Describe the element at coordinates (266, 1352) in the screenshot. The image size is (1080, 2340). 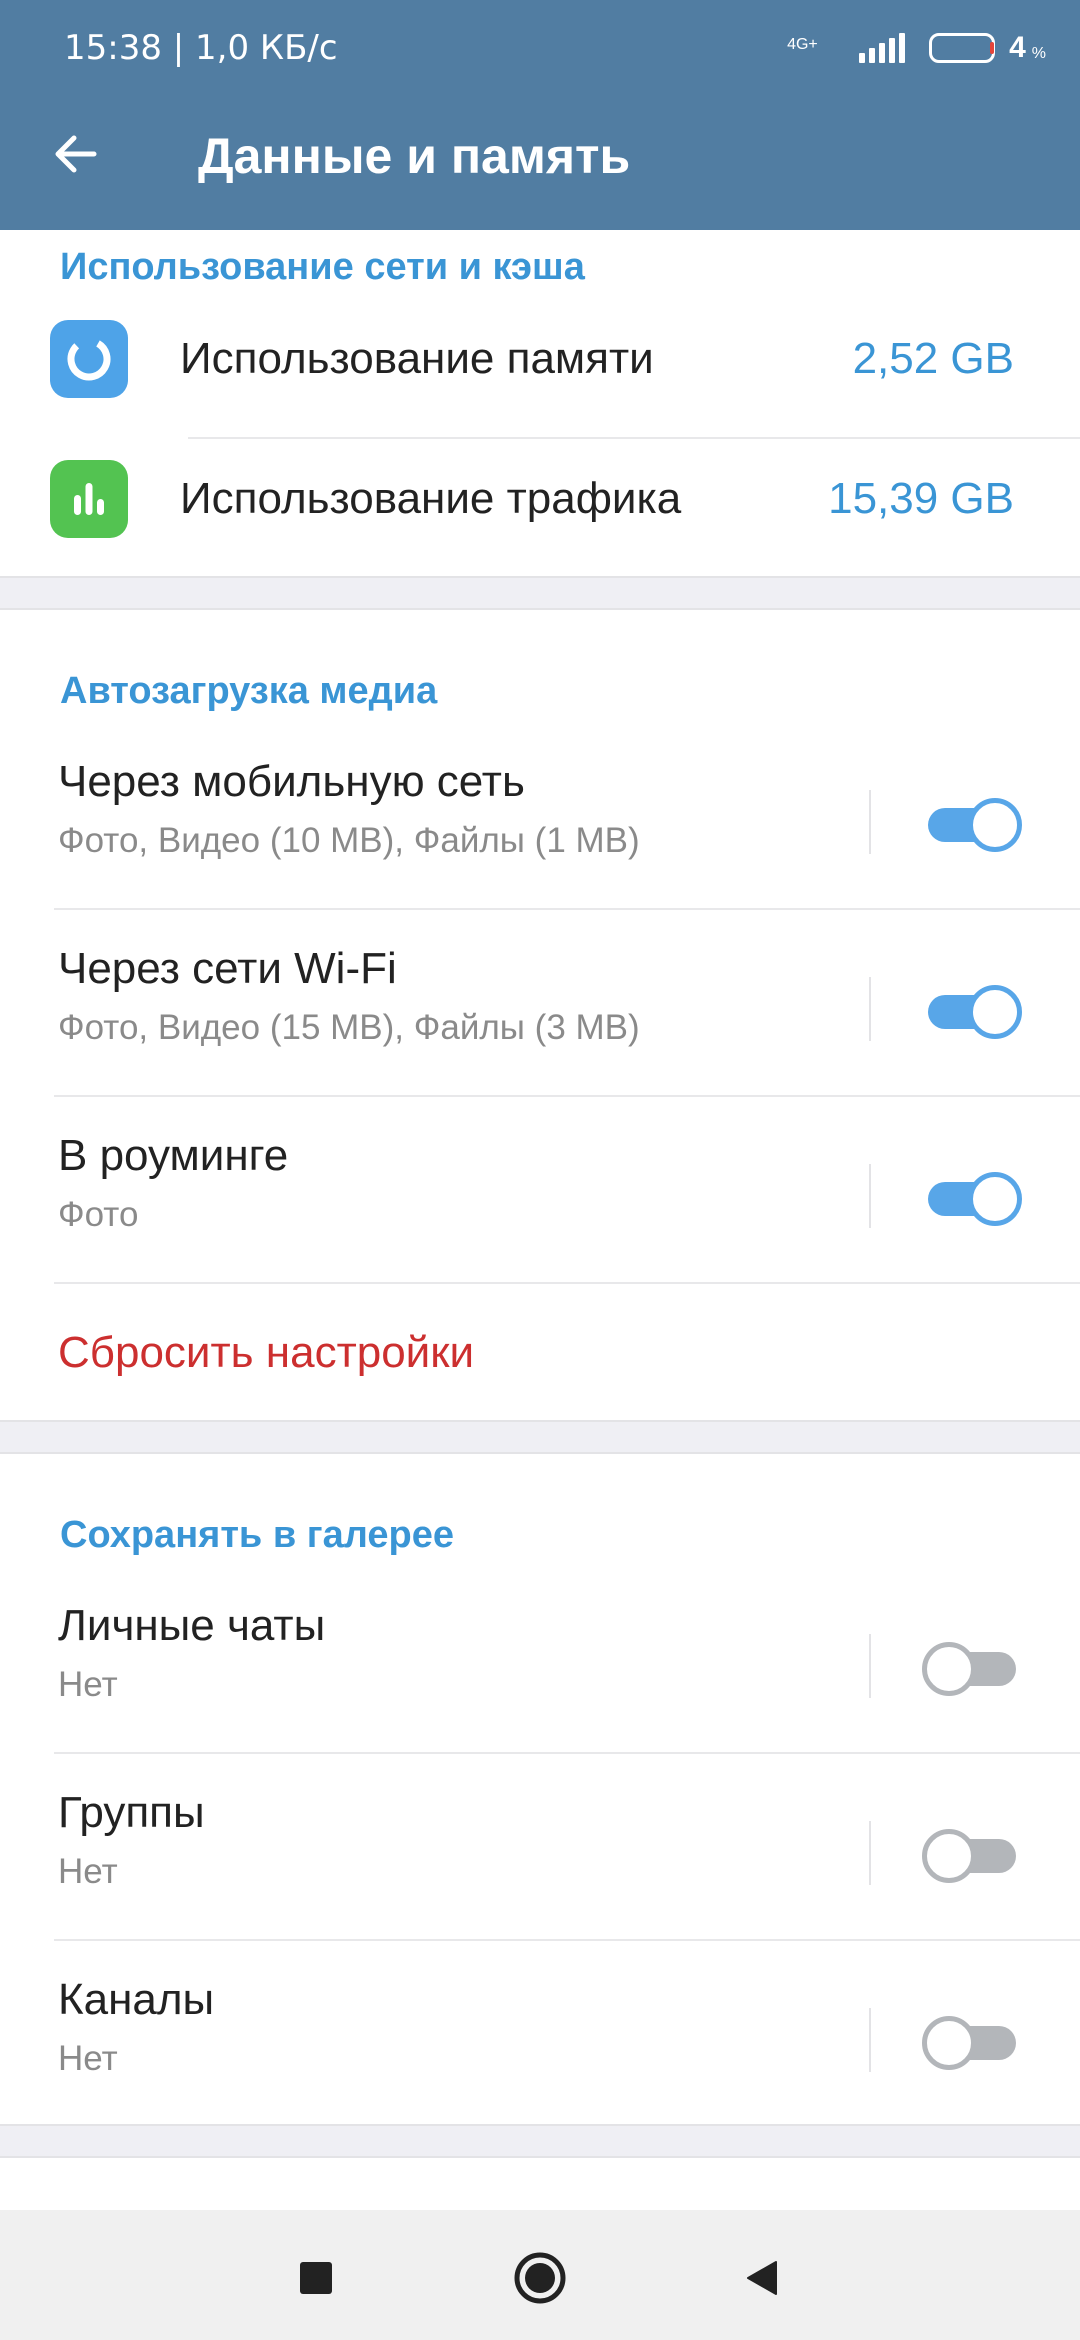
I see `reset-settings-label: Сбросить настройки` at that location.